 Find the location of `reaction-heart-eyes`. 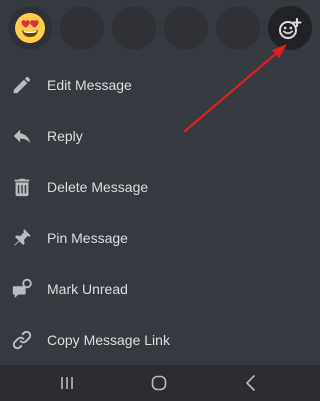

reaction-heart-eyes is located at coordinates (30, 28).